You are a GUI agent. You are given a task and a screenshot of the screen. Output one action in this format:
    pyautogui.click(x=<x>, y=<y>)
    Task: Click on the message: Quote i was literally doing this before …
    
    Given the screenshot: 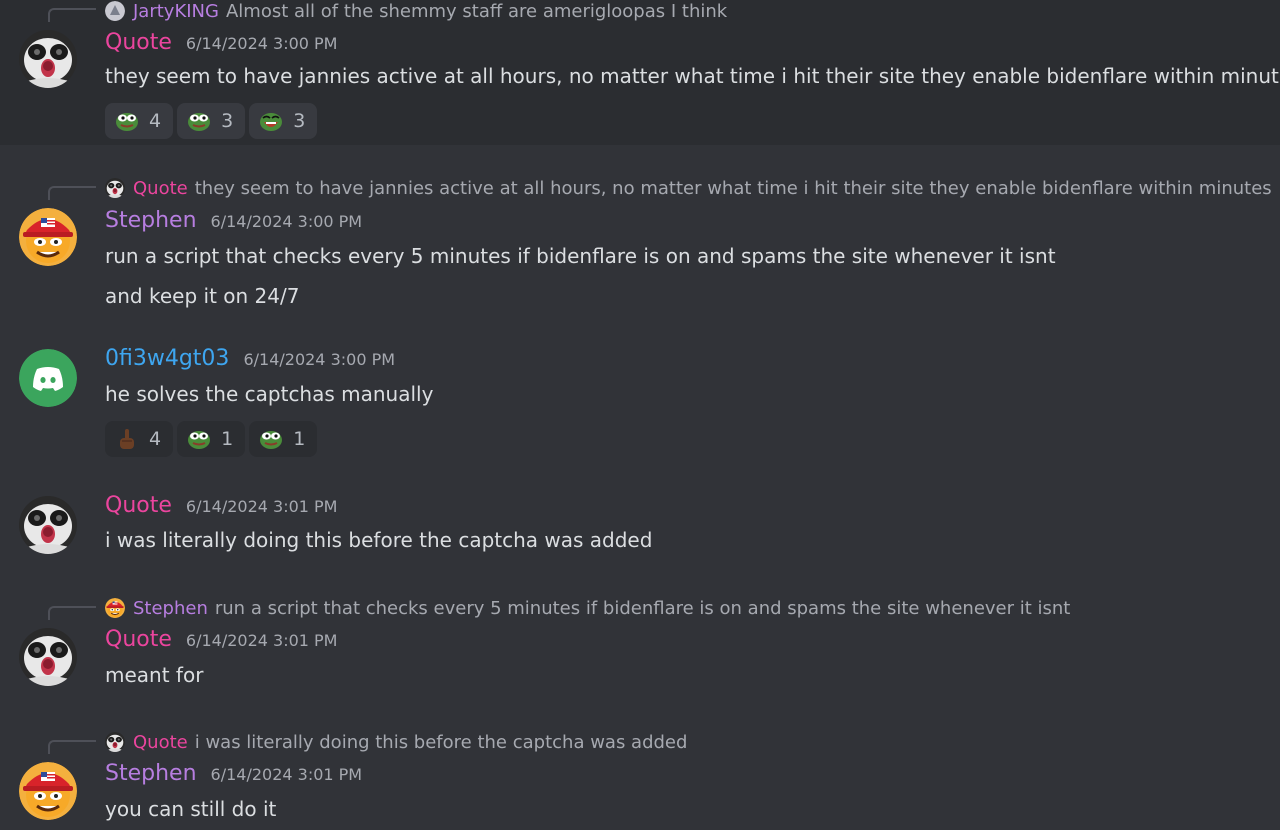 What is the action you would take?
    pyautogui.click(x=640, y=777)
    